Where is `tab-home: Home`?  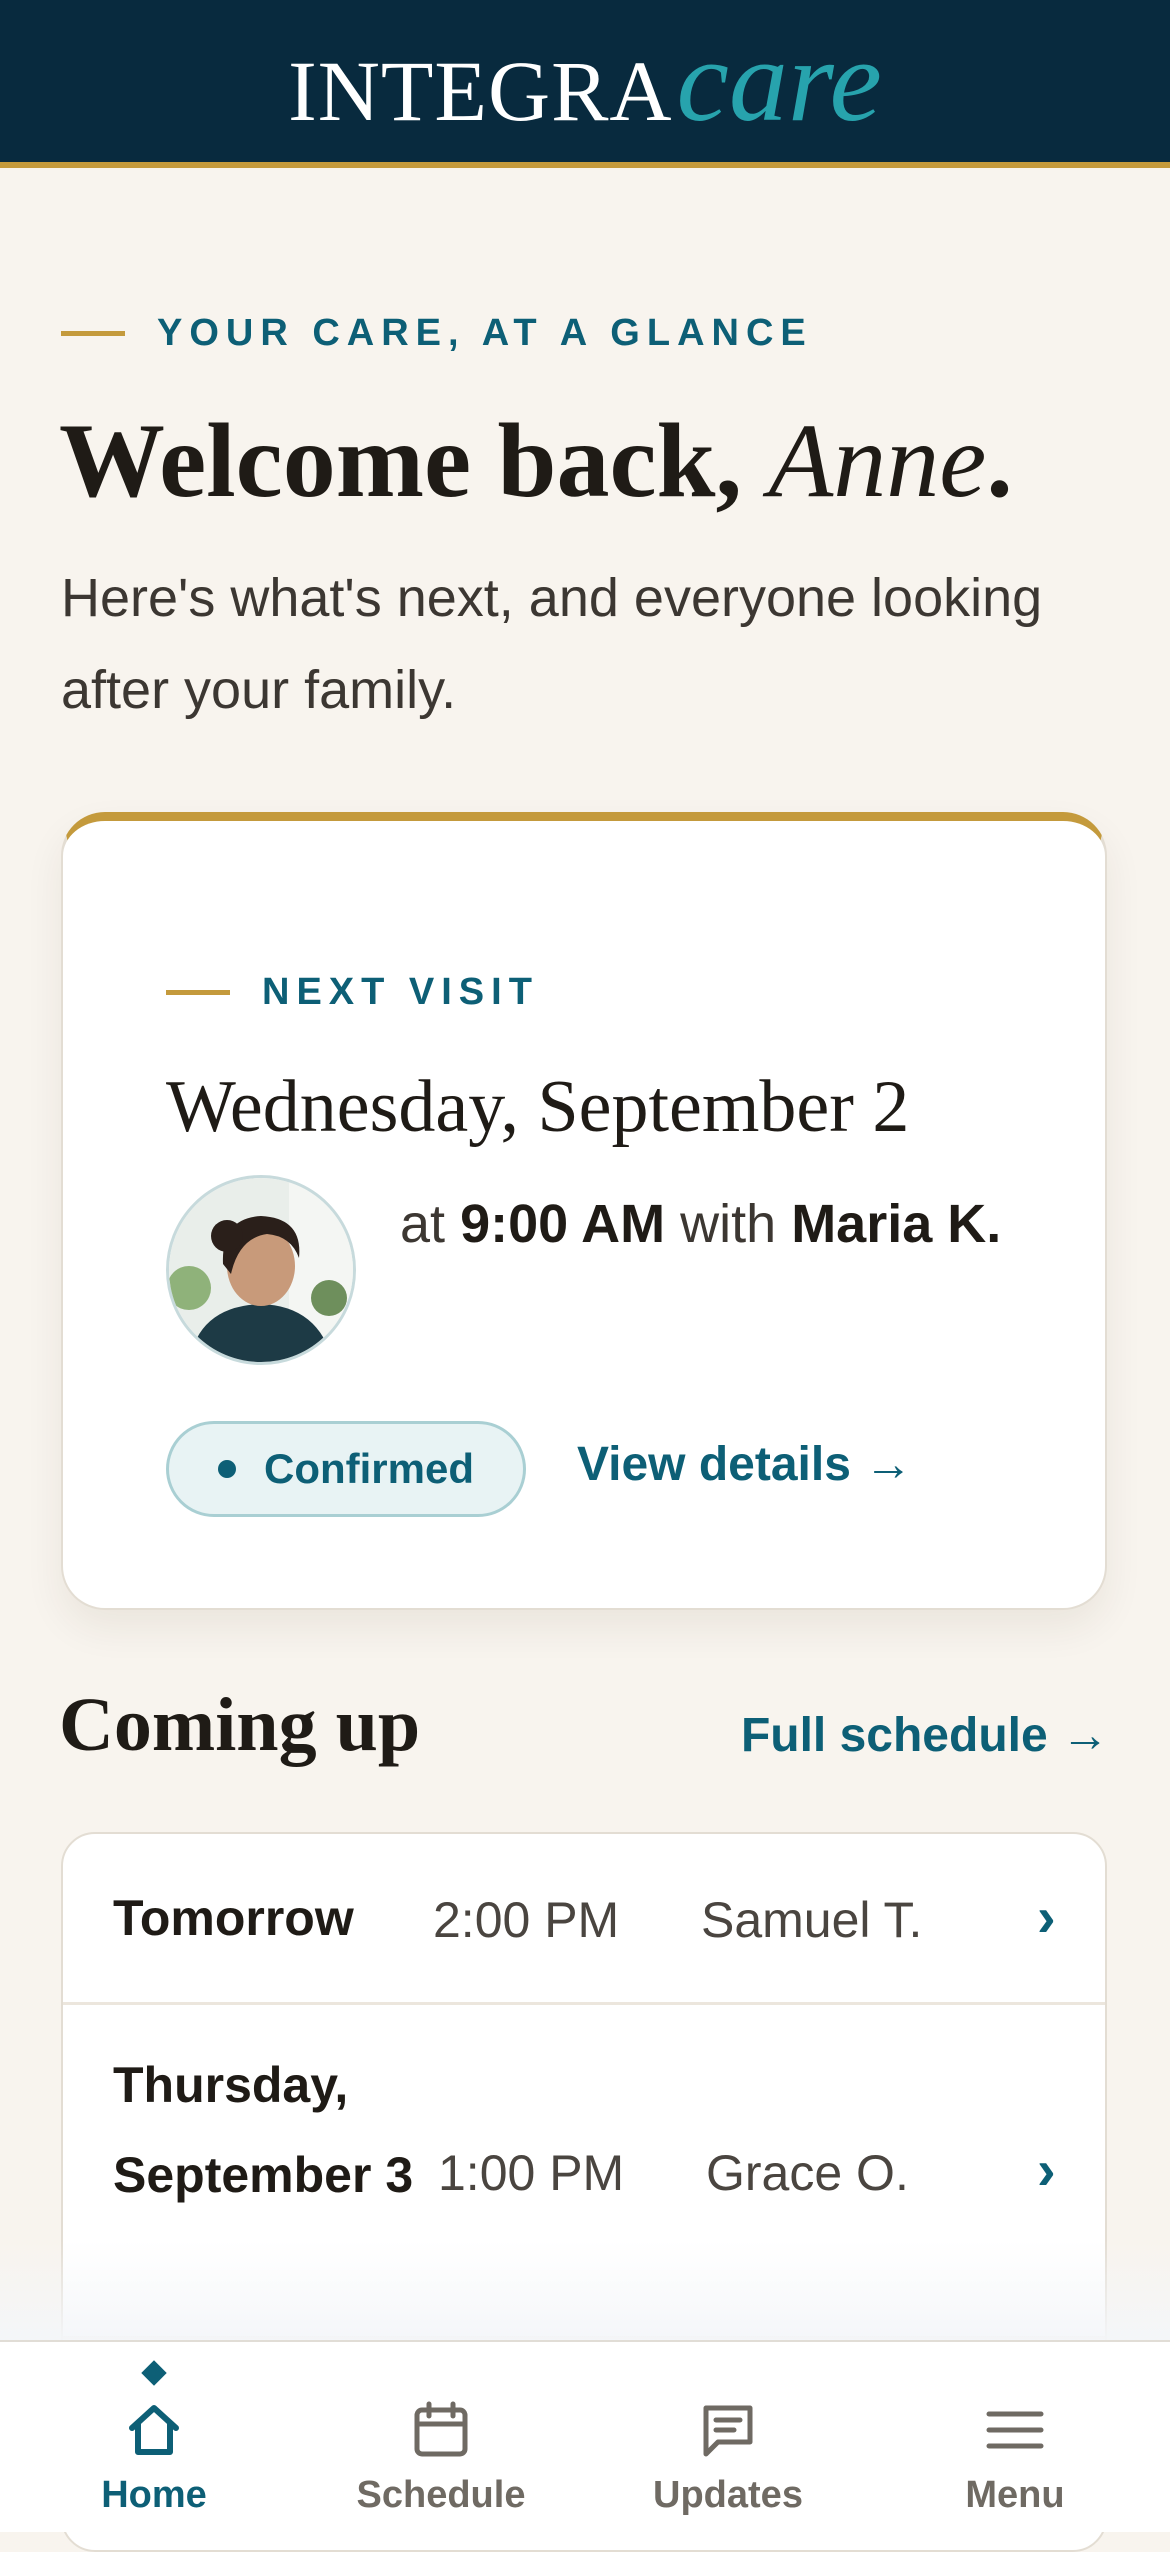
tab-home: Home is located at coordinates (154, 2437).